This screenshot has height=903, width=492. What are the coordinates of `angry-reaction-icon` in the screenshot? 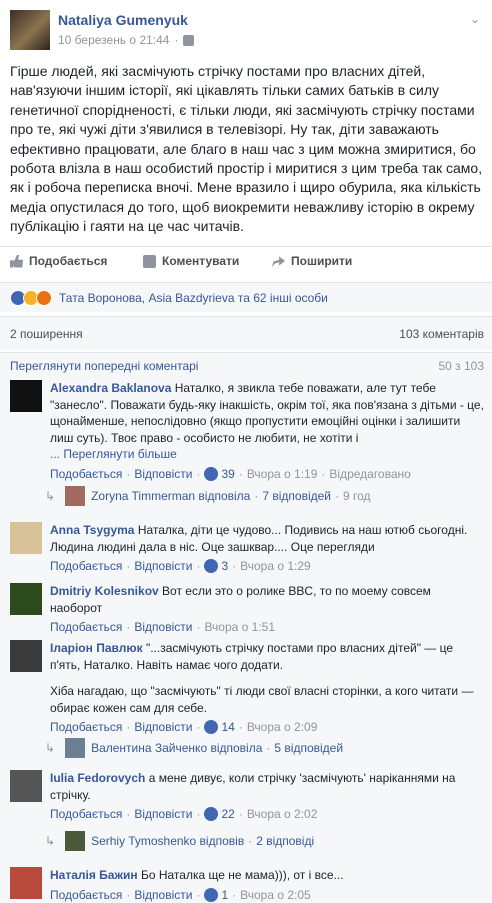 It's located at (44, 297).